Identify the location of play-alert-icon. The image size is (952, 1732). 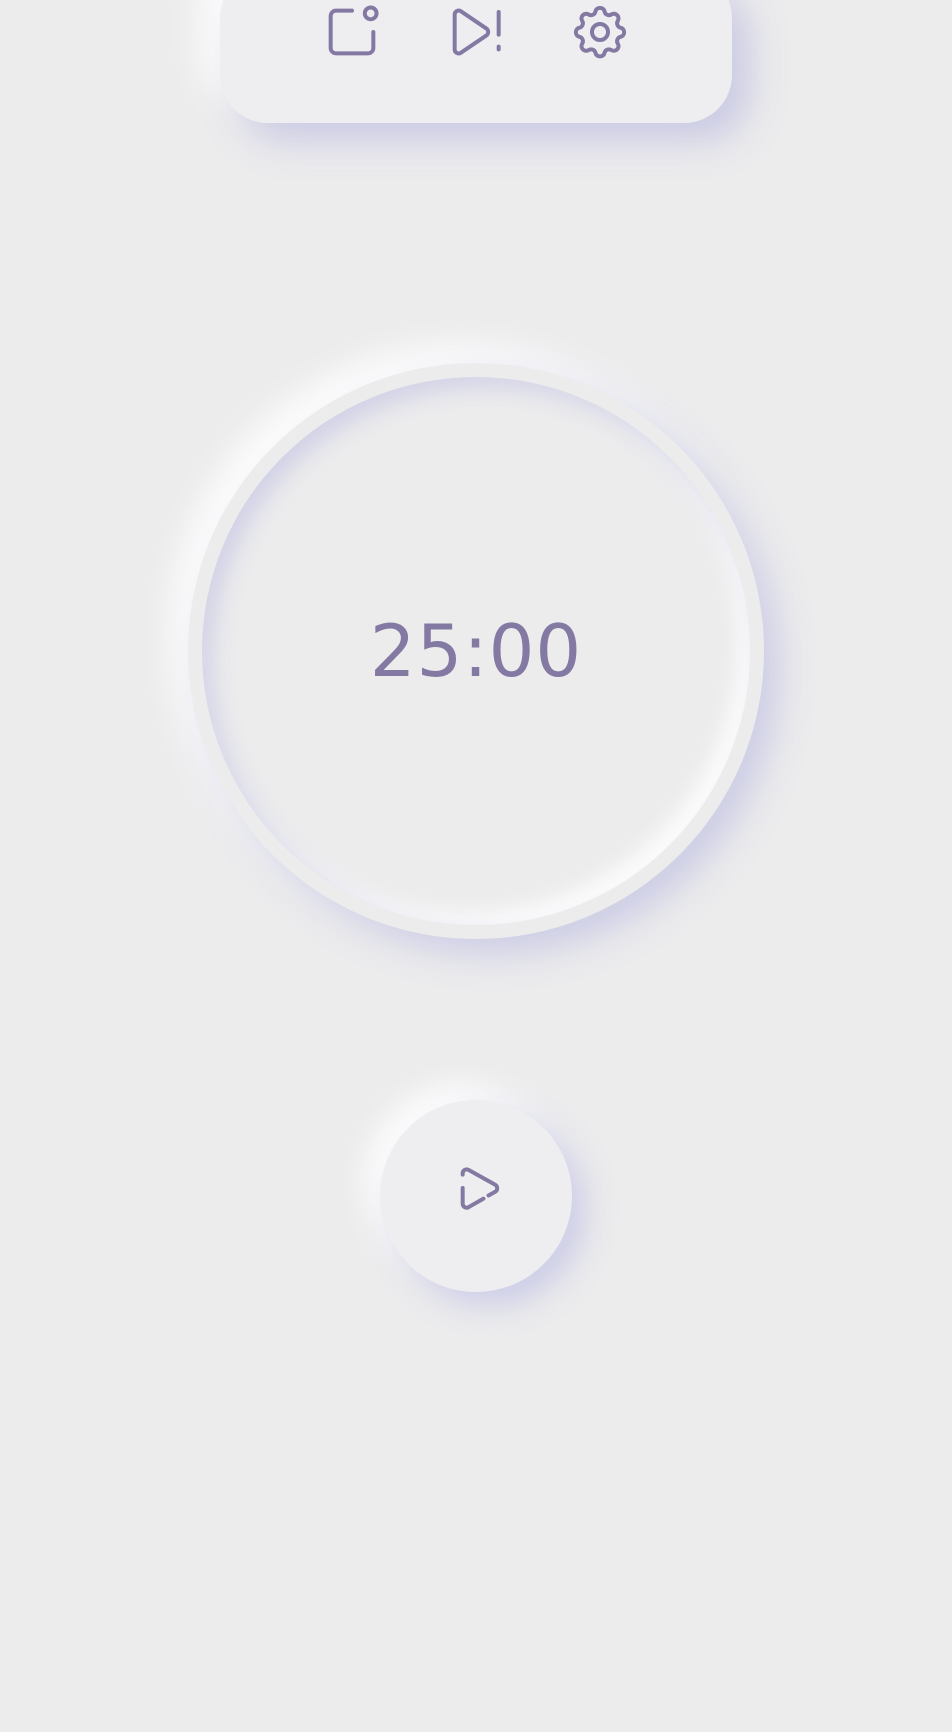
(476, 32).